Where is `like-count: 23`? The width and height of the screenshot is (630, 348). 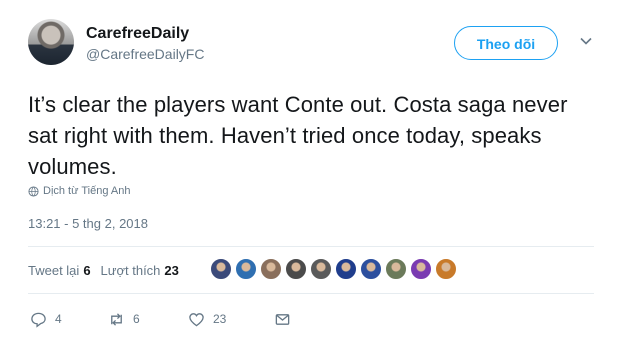 like-count: 23 is located at coordinates (220, 319).